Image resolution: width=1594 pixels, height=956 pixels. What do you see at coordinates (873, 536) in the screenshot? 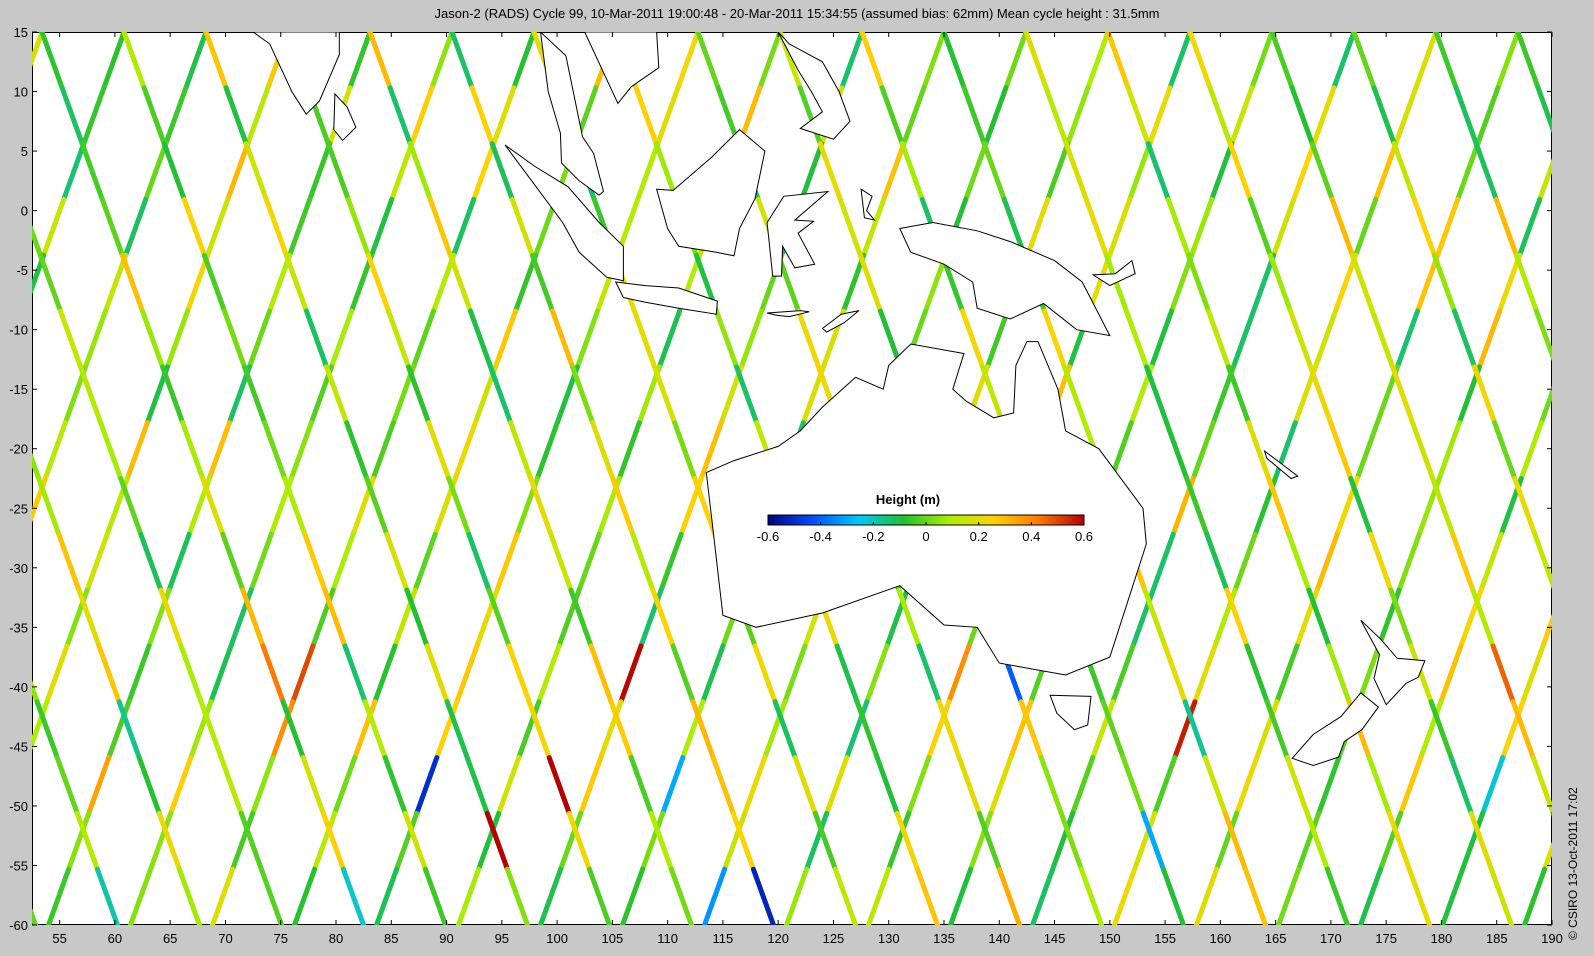
I see `colorbar-tick-label: -0.2` at bounding box center [873, 536].